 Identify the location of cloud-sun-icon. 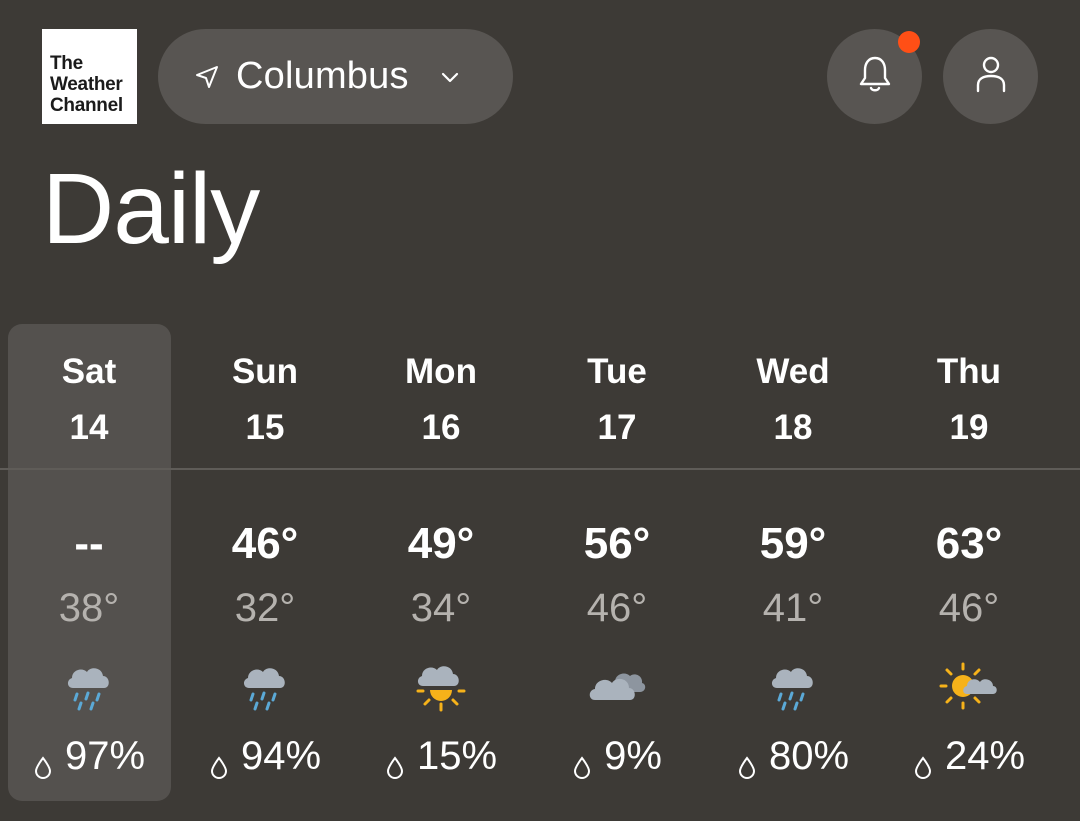
(441, 686).